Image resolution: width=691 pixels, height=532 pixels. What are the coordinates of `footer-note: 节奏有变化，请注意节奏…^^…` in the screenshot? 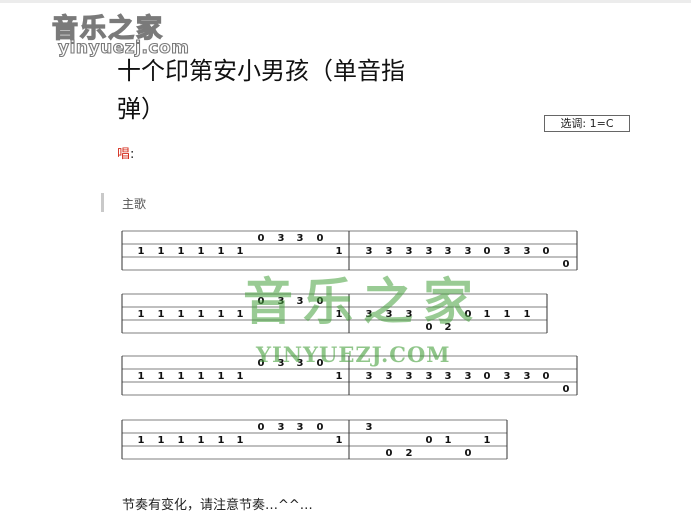 It's located at (217, 505).